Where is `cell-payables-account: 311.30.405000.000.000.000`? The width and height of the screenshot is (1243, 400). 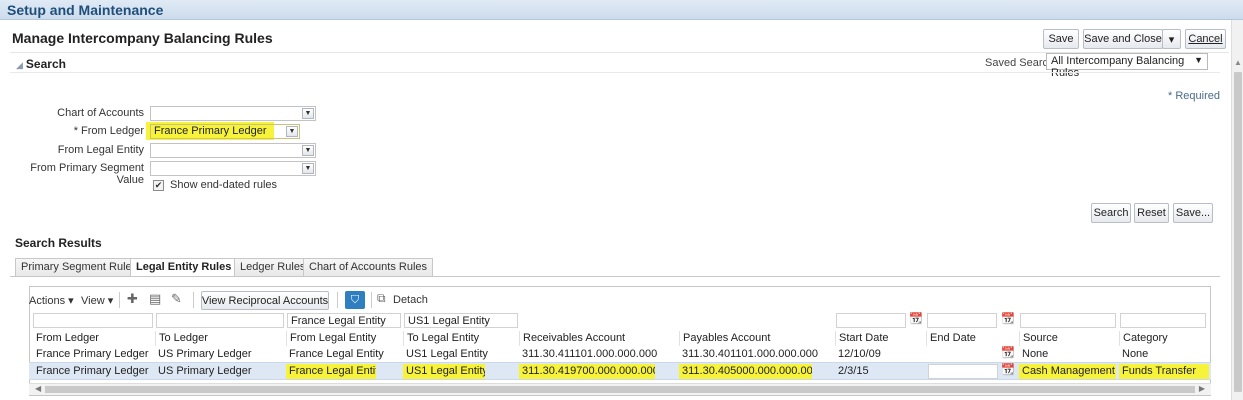
cell-payables-account: 311.30.405000.000.000.000 is located at coordinates (745, 371).